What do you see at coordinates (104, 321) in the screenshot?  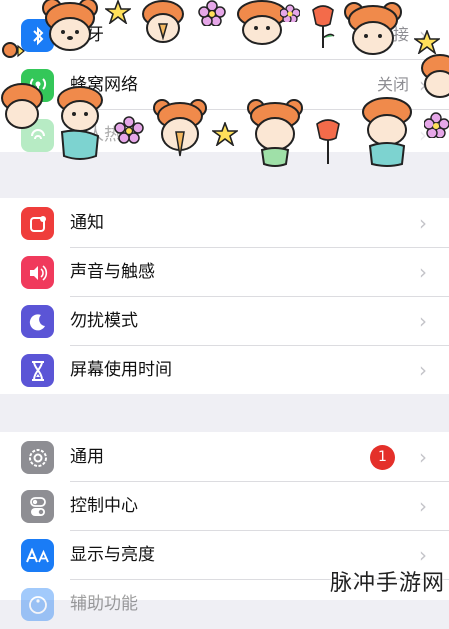 I see `settings-row-label: 勿扰模式` at bounding box center [104, 321].